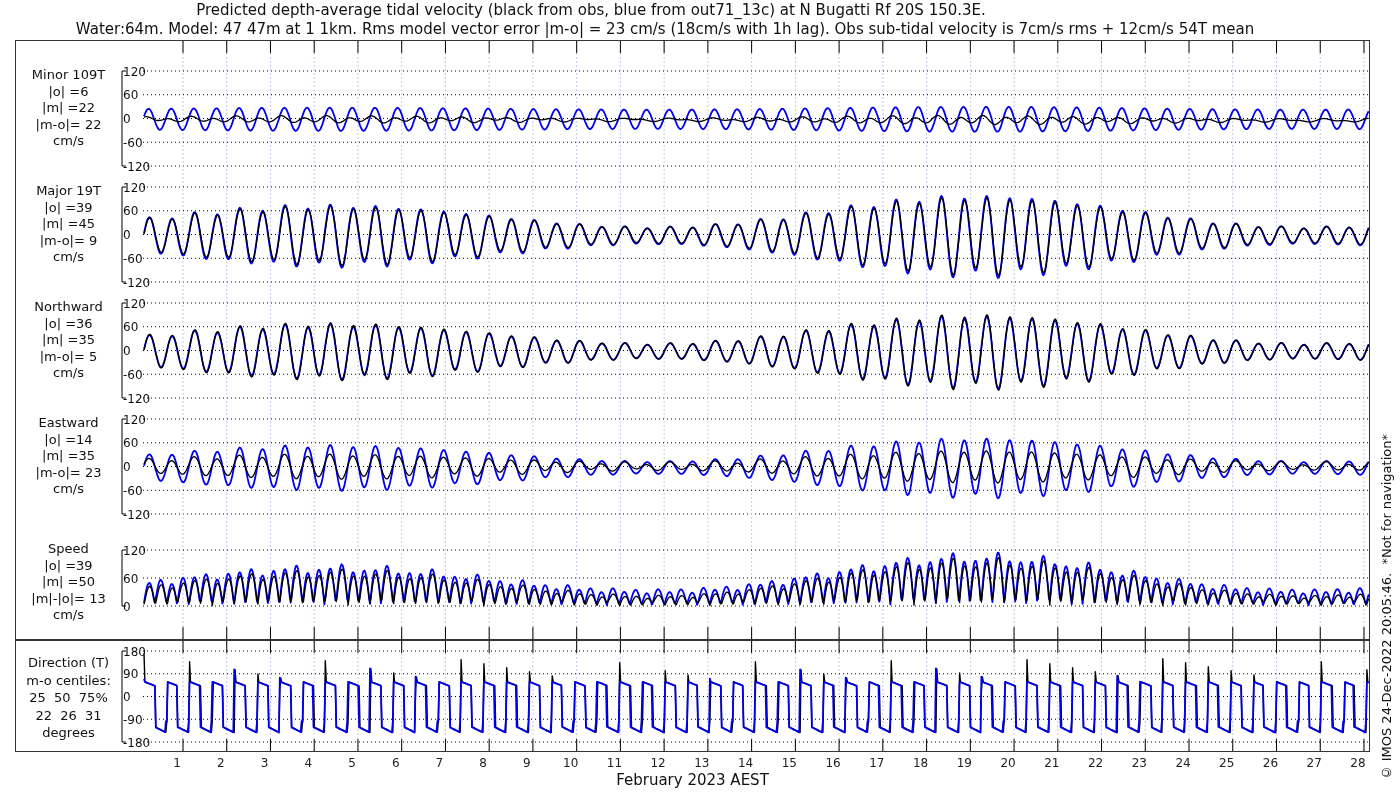 The height and width of the screenshot is (800, 1400). Describe the element at coordinates (68, 680) in the screenshot. I see `panel-stat-label: m-o centiles:` at that location.